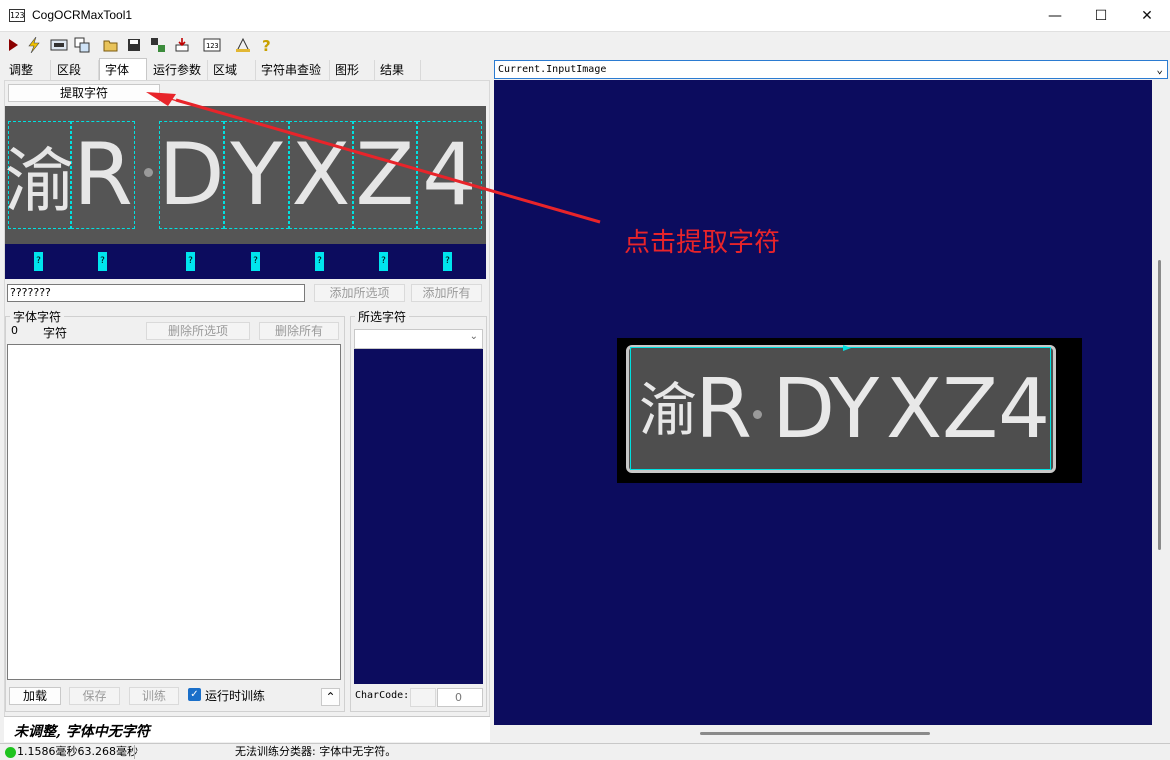  Describe the element at coordinates (77, 751) in the screenshot. I see `timing-readout: 1.1586毫秒63.268毫秒` at that location.